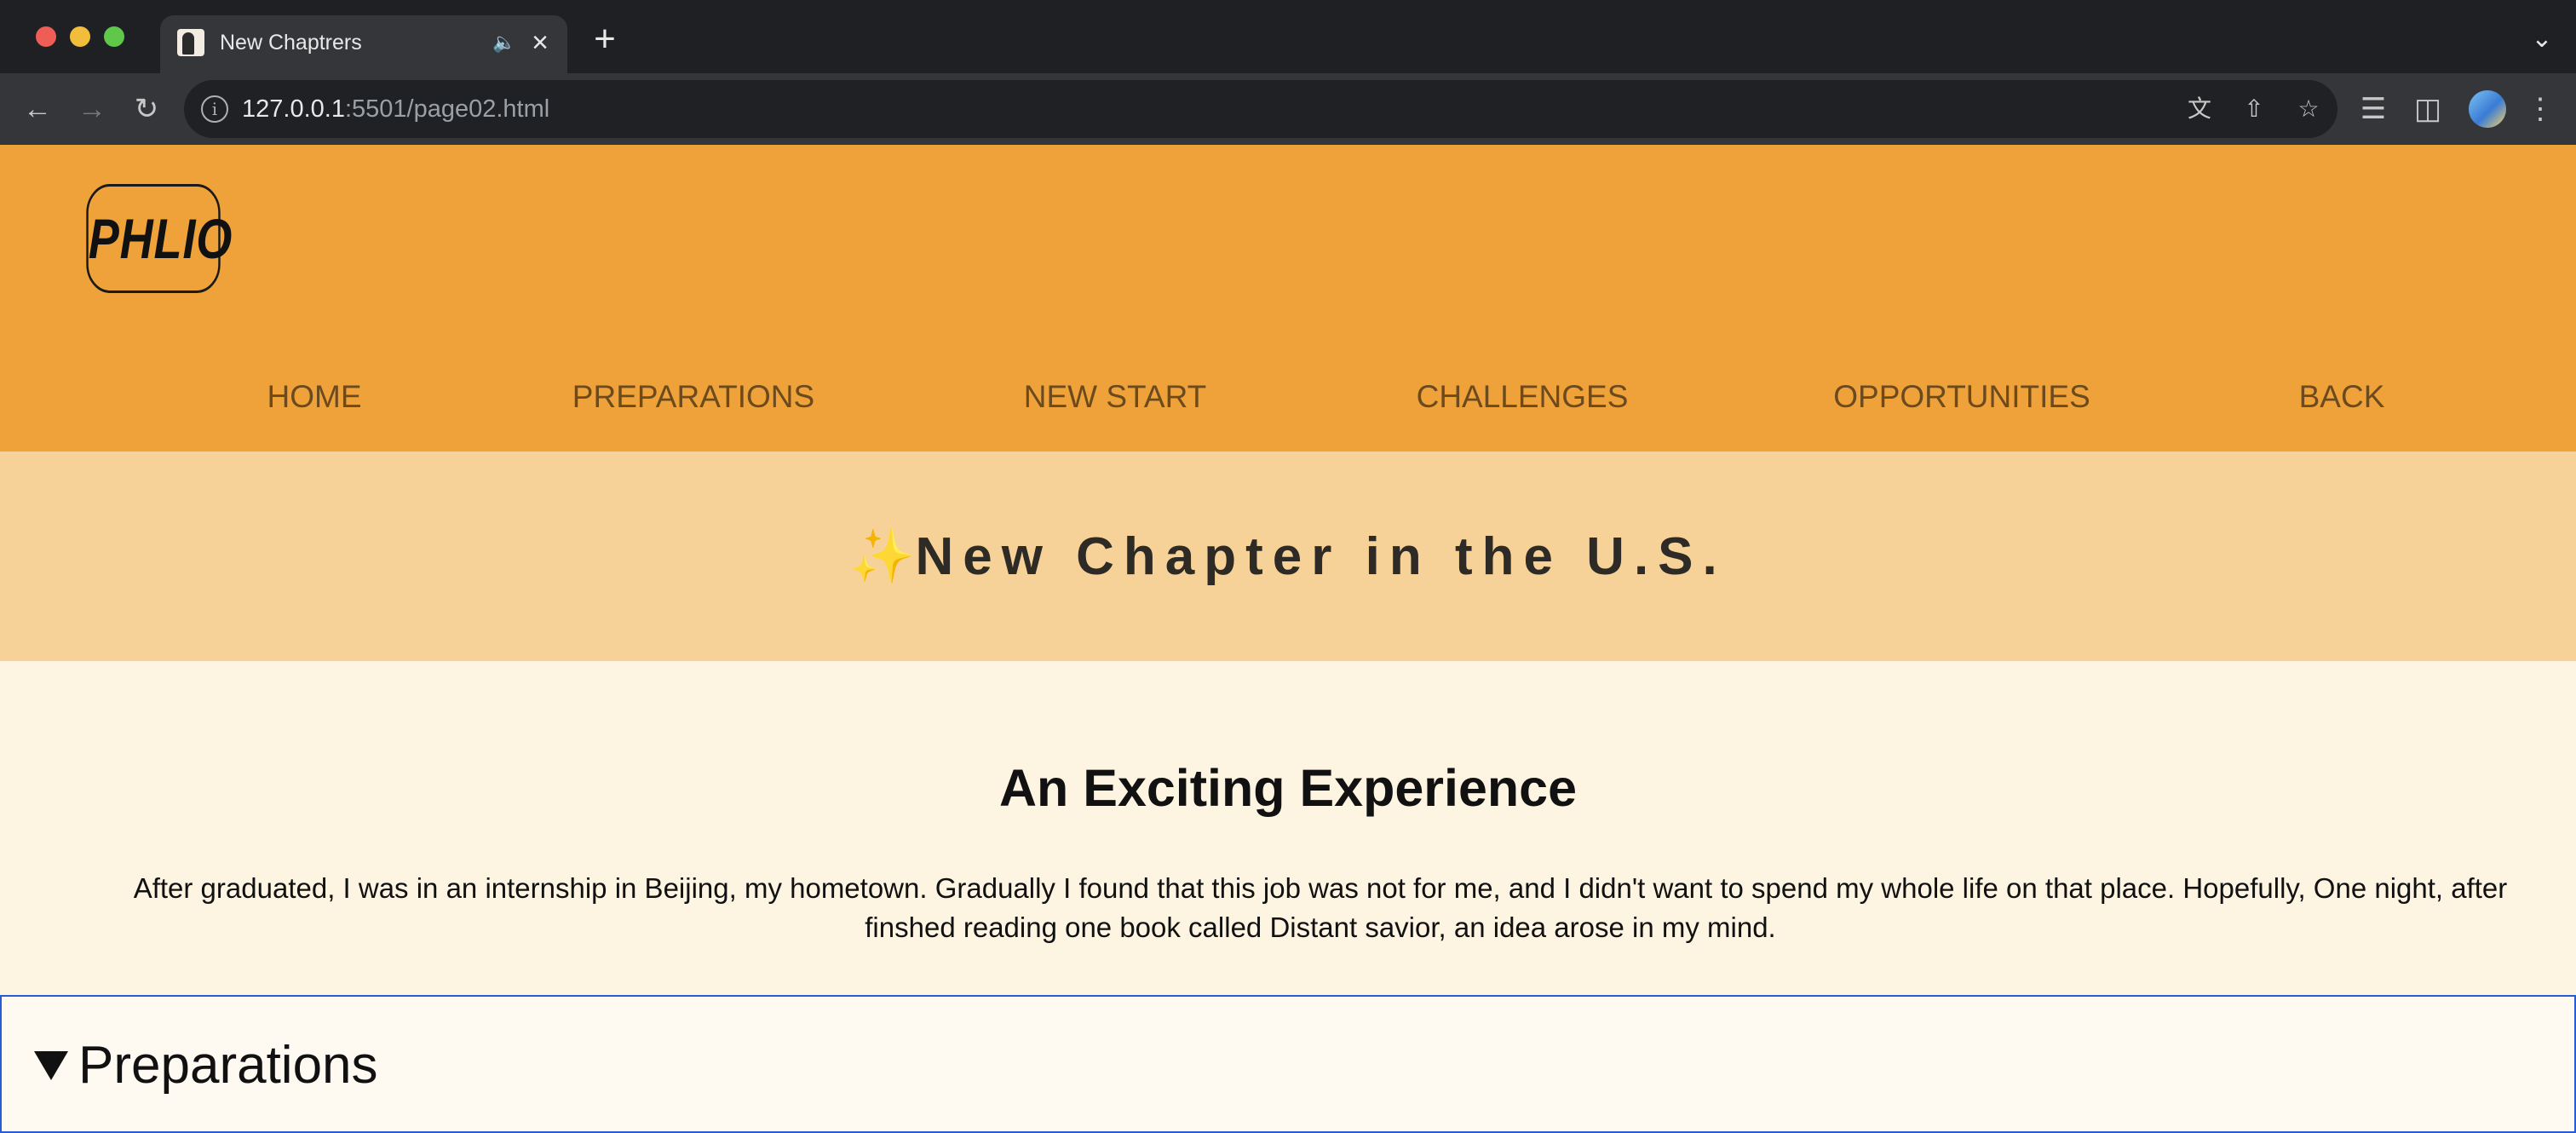  Describe the element at coordinates (882, 556) in the screenshot. I see `sparkles-icon: ✨` at that location.